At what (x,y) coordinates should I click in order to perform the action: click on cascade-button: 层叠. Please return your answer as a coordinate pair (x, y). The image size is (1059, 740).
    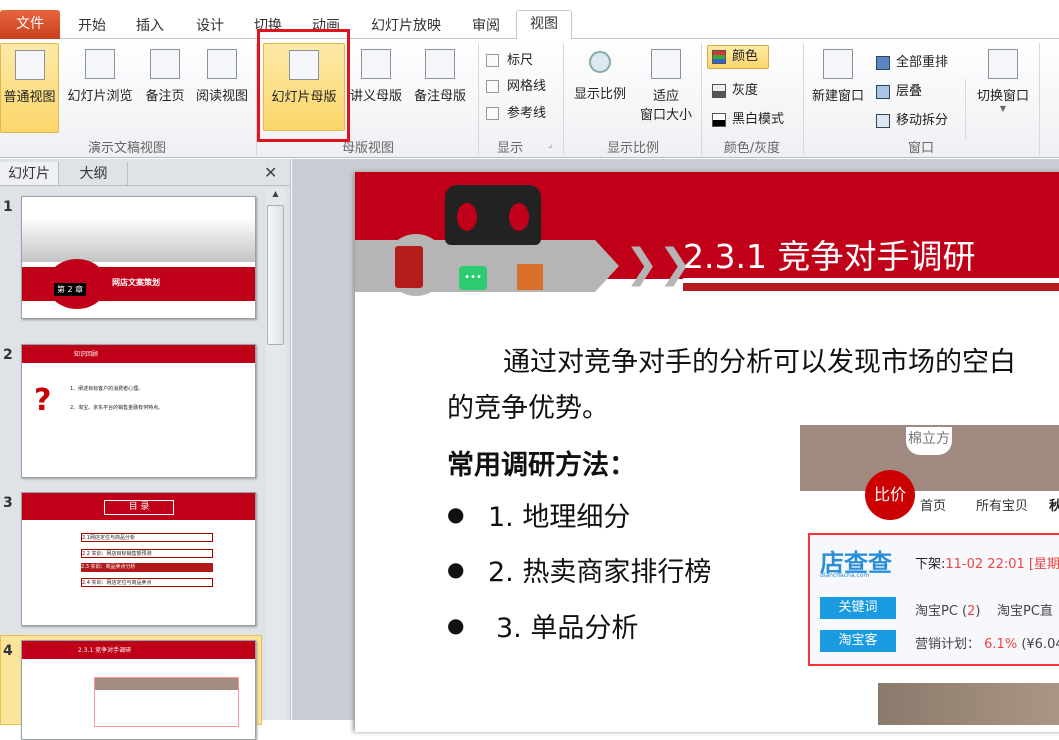
    Looking at the image, I should click on (899, 89).